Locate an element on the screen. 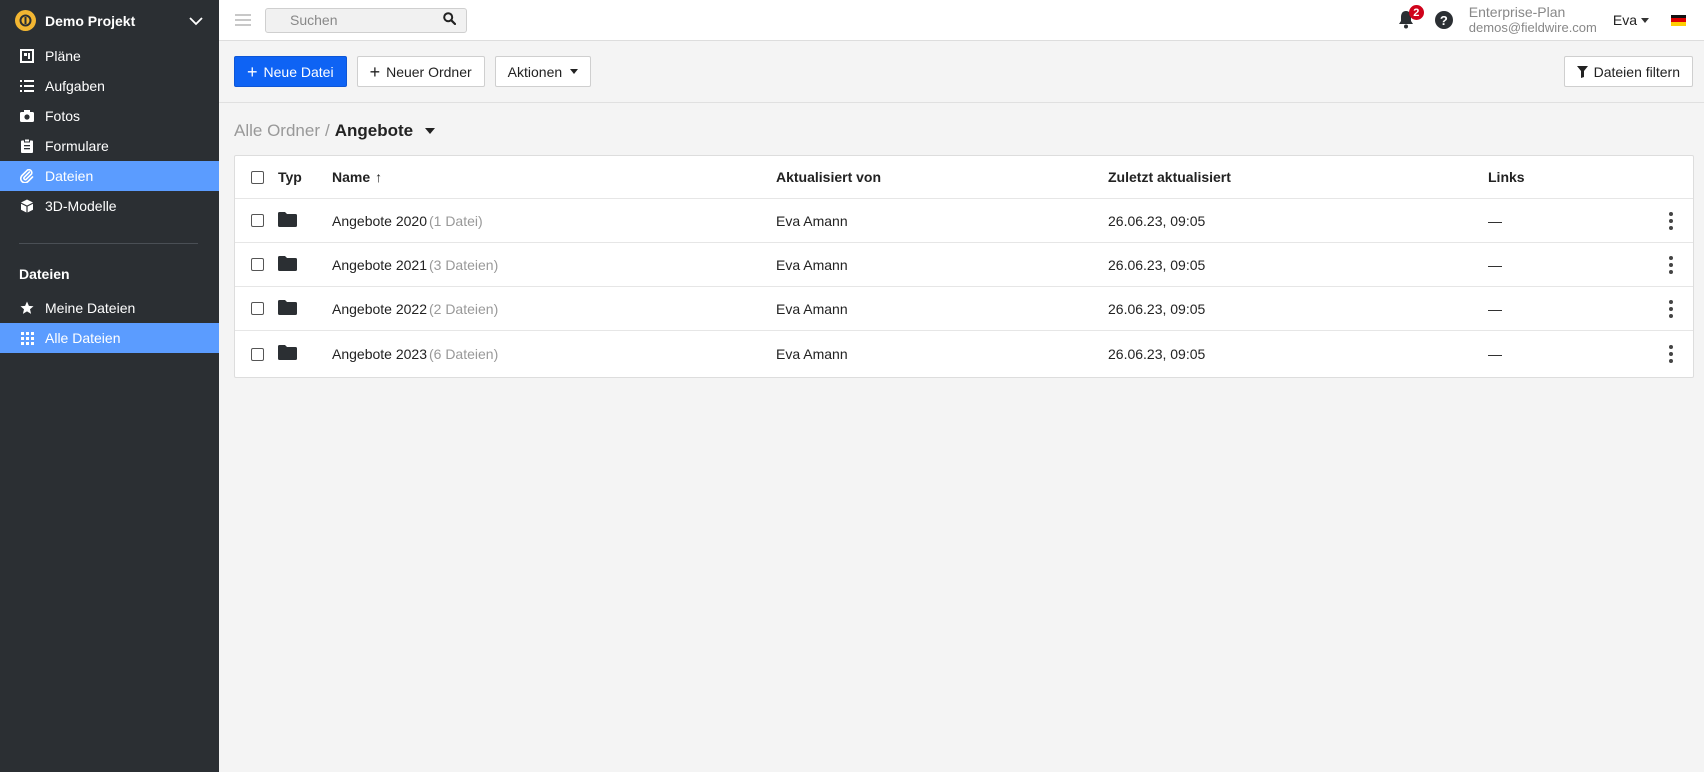 This screenshot has height=772, width=1704. folder-name: Angebote 2022 (2 Dateien) is located at coordinates (415, 309).